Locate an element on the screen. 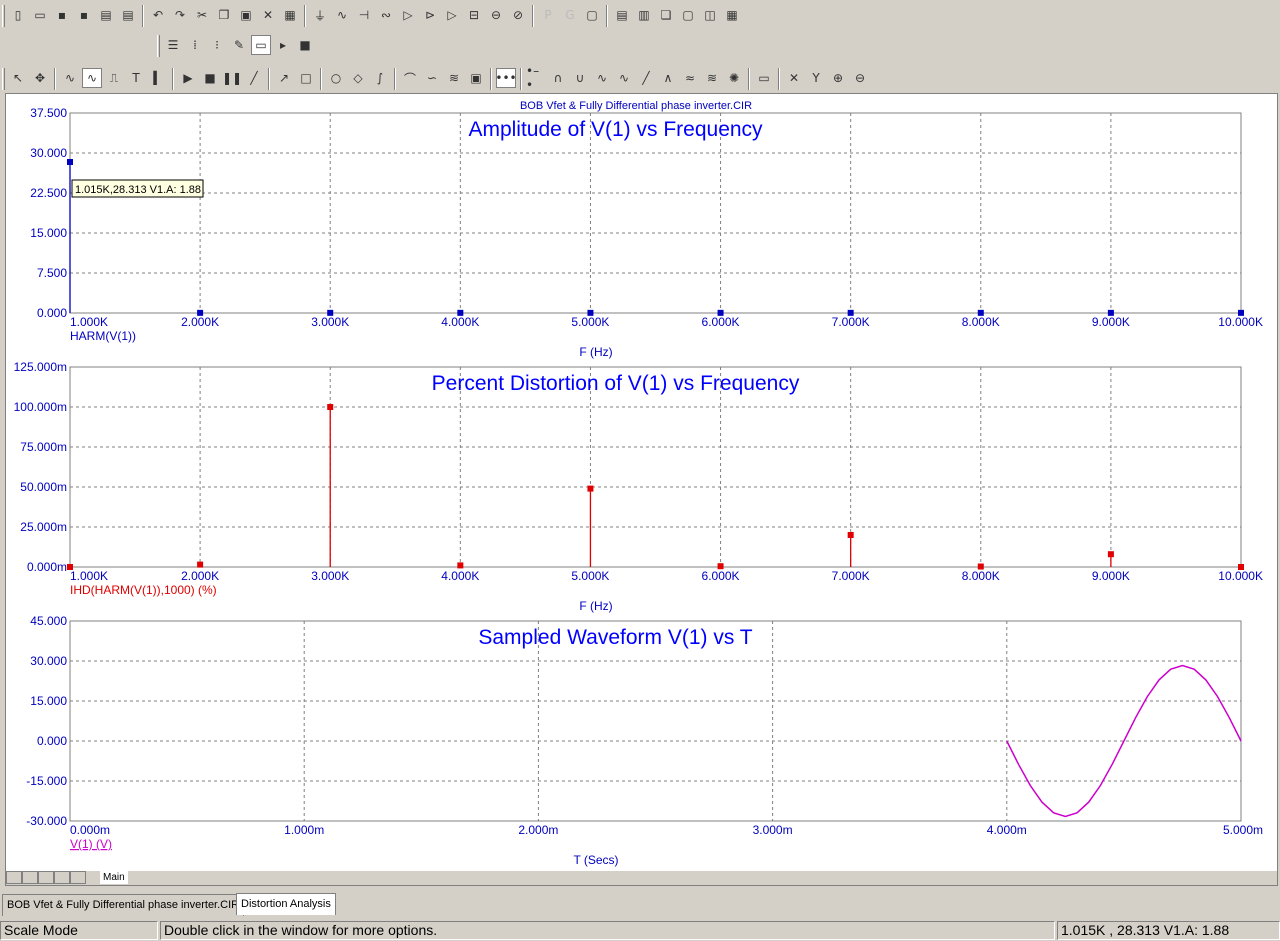  slope-icon: ╱ is located at coordinates (646, 78).